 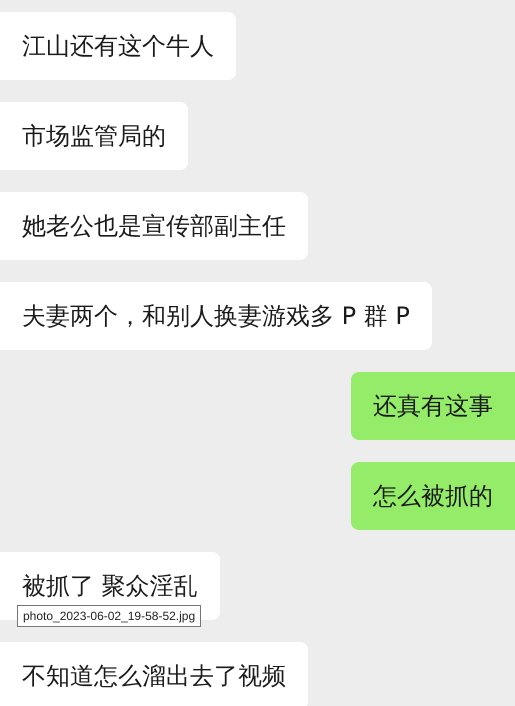 What do you see at coordinates (154, 226) in the screenshot?
I see `received-message-bubble: 她老公也是宣传部副主任` at bounding box center [154, 226].